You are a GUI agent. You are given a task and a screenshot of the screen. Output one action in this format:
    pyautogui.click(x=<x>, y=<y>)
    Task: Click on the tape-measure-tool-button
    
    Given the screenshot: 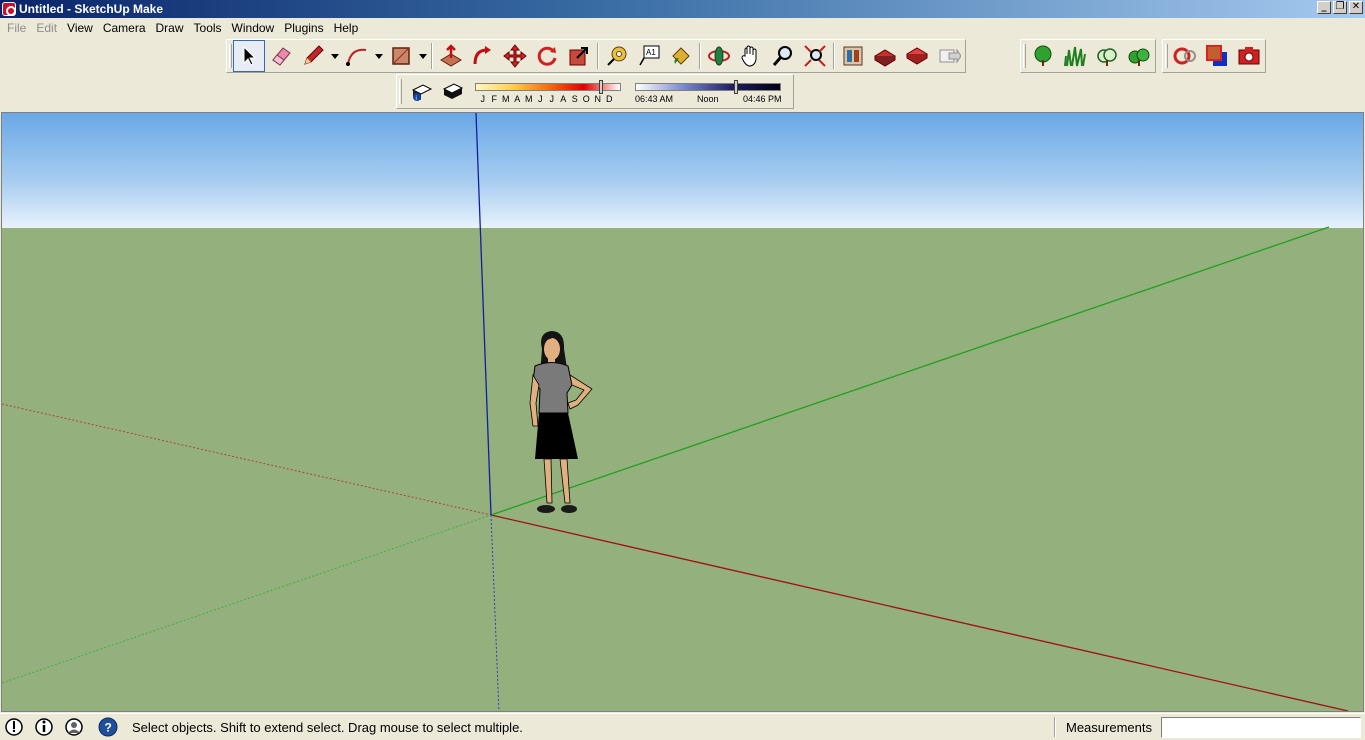 What is the action you would take?
    pyautogui.click(x=617, y=56)
    